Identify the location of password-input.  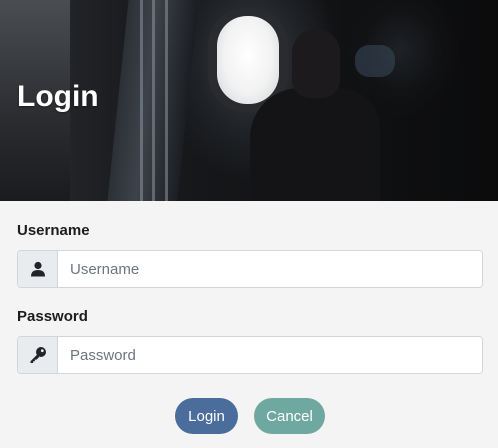
(270, 355).